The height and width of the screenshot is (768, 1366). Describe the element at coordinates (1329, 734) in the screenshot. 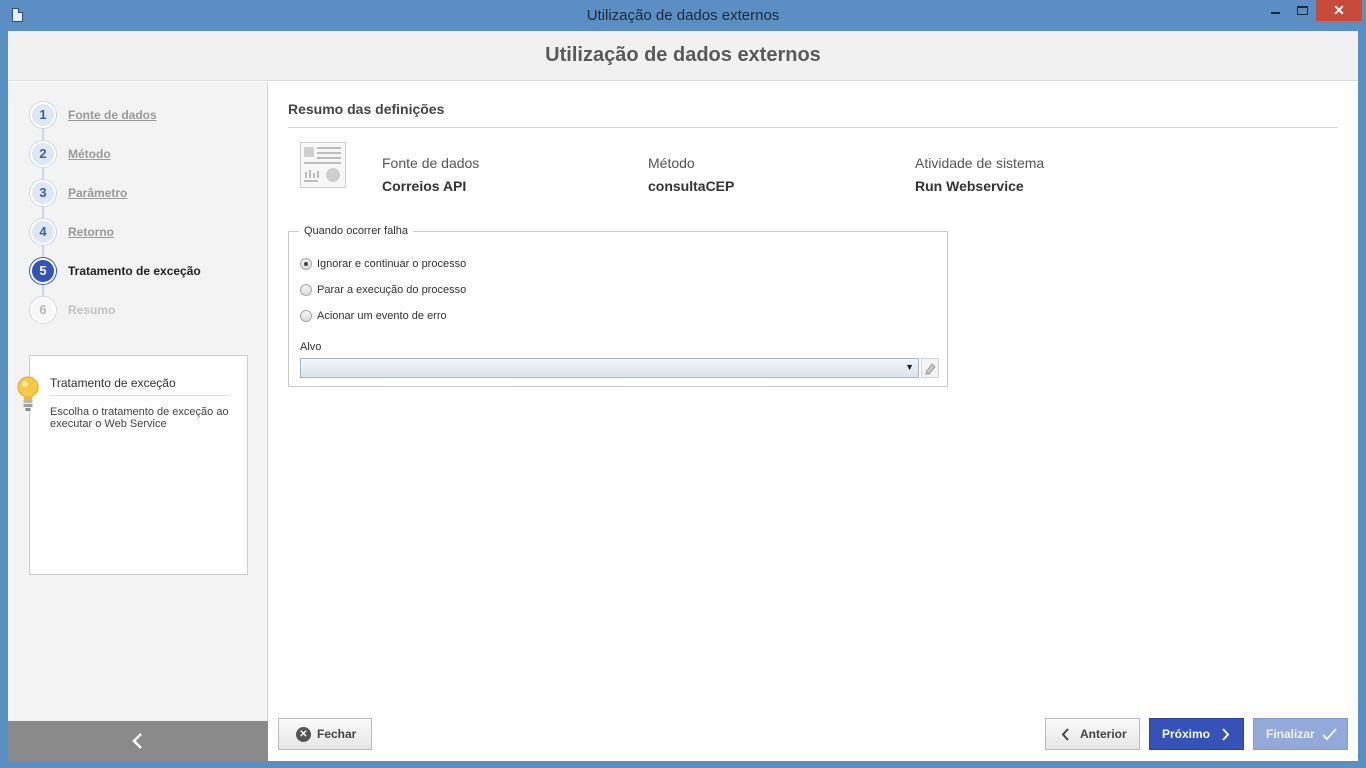

I see `checkmark-icon` at that location.